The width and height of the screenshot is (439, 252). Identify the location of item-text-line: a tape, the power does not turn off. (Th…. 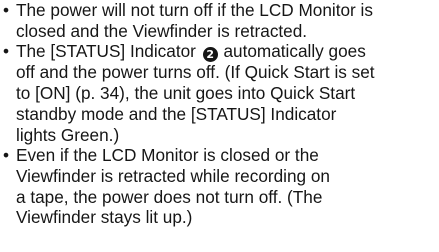
(169, 196).